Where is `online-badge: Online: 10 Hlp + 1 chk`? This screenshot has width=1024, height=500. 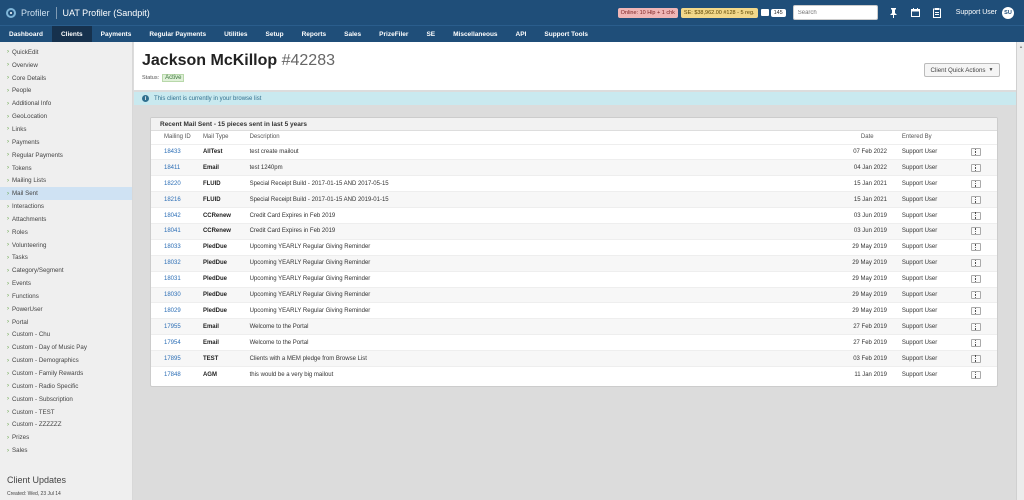
online-badge: Online: 10 Hlp + 1 chk is located at coordinates (647, 12).